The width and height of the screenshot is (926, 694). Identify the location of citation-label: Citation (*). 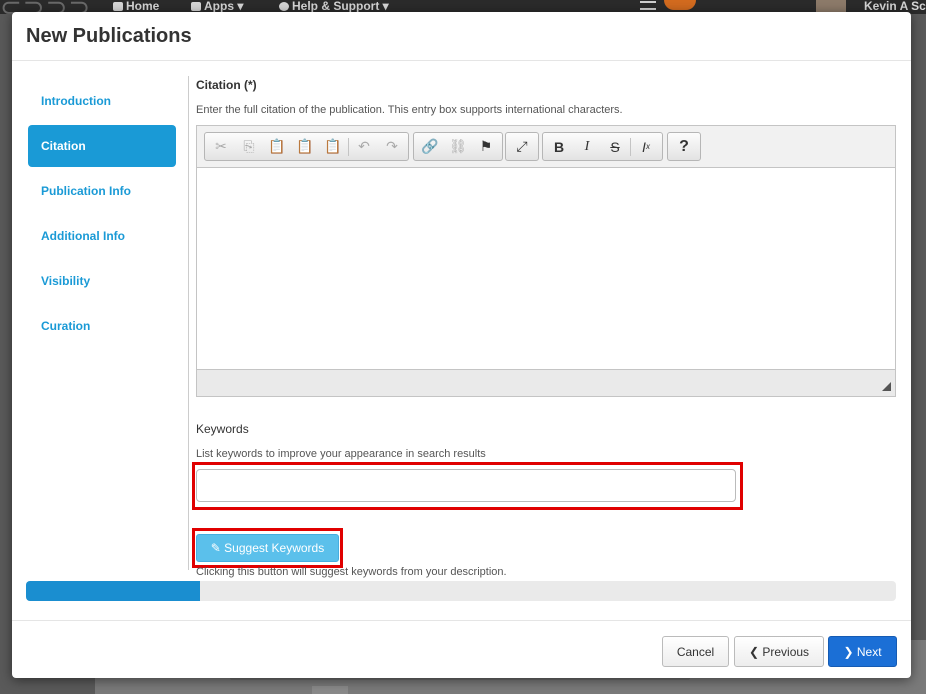
(226, 85).